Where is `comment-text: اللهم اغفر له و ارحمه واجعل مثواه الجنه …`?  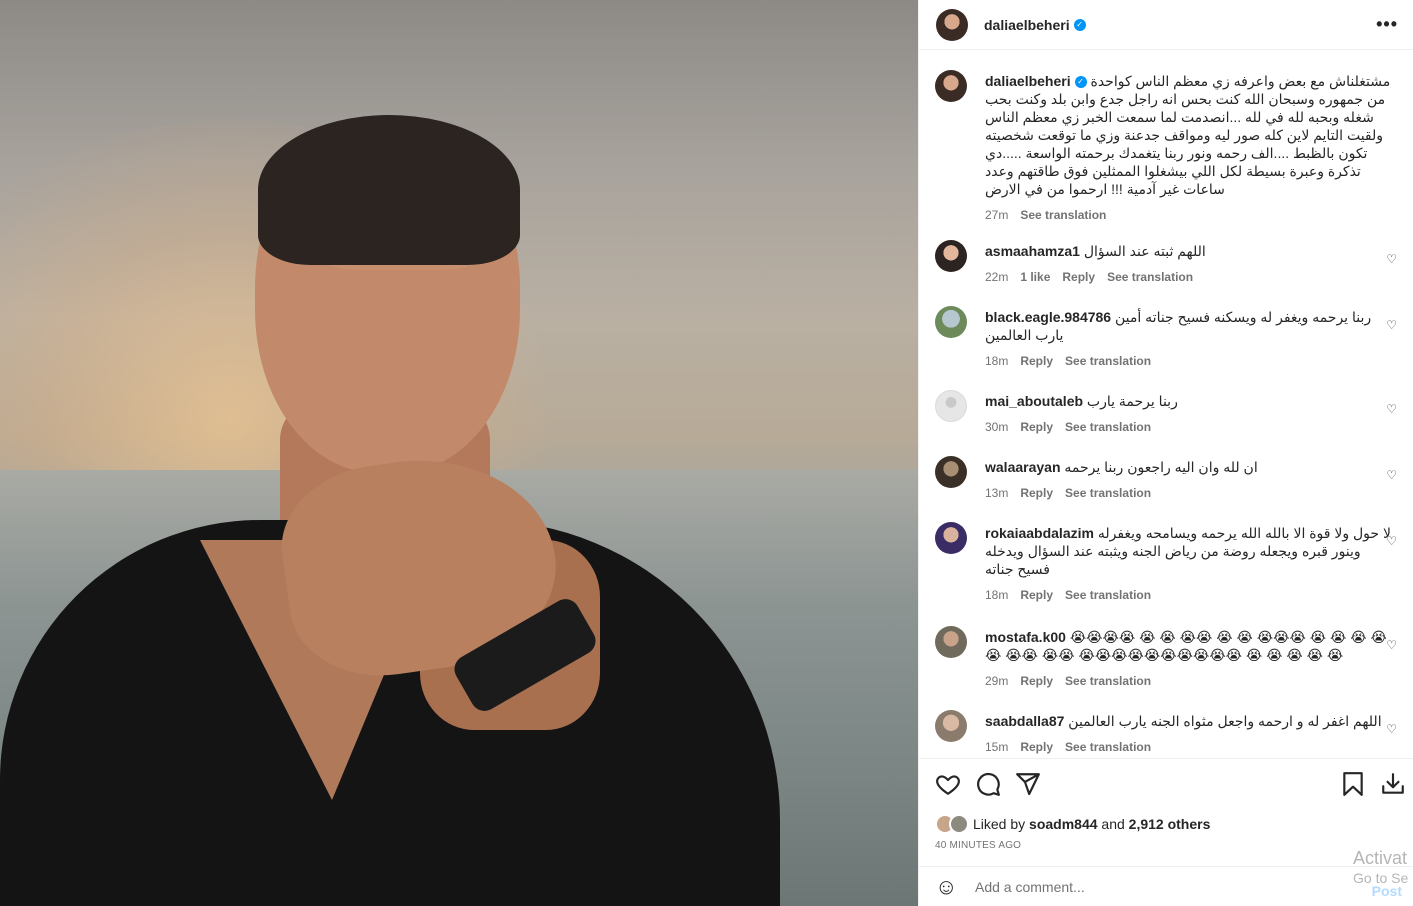 comment-text: اللهم اغفر له و ارحمه واجعل مثواه الجنه … is located at coordinates (1225, 721).